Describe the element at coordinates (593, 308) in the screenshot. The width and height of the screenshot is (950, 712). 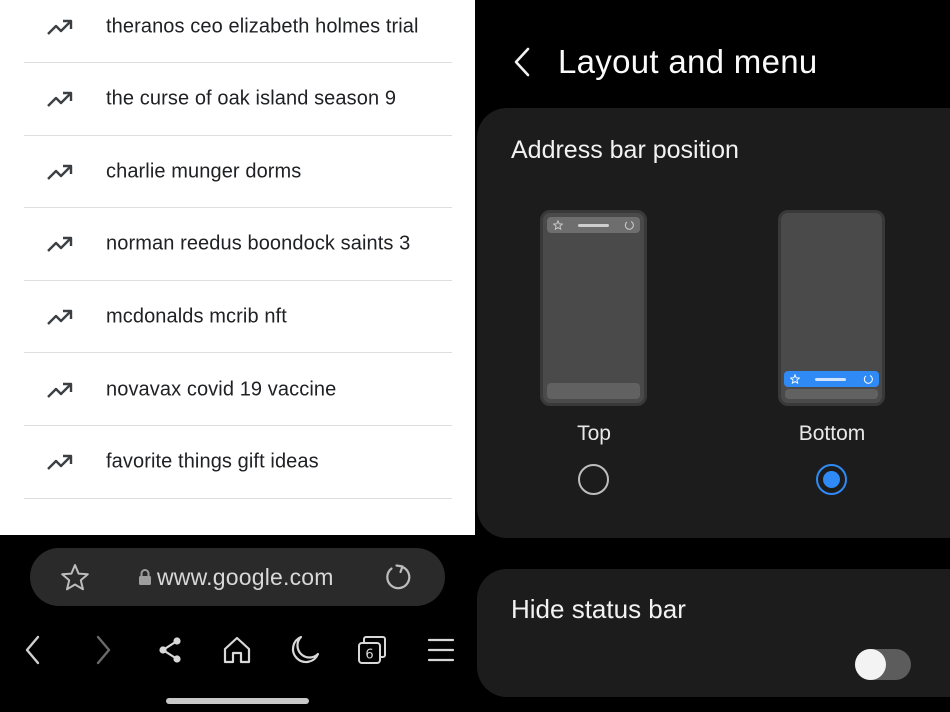
I see `top-layout-preview` at that location.